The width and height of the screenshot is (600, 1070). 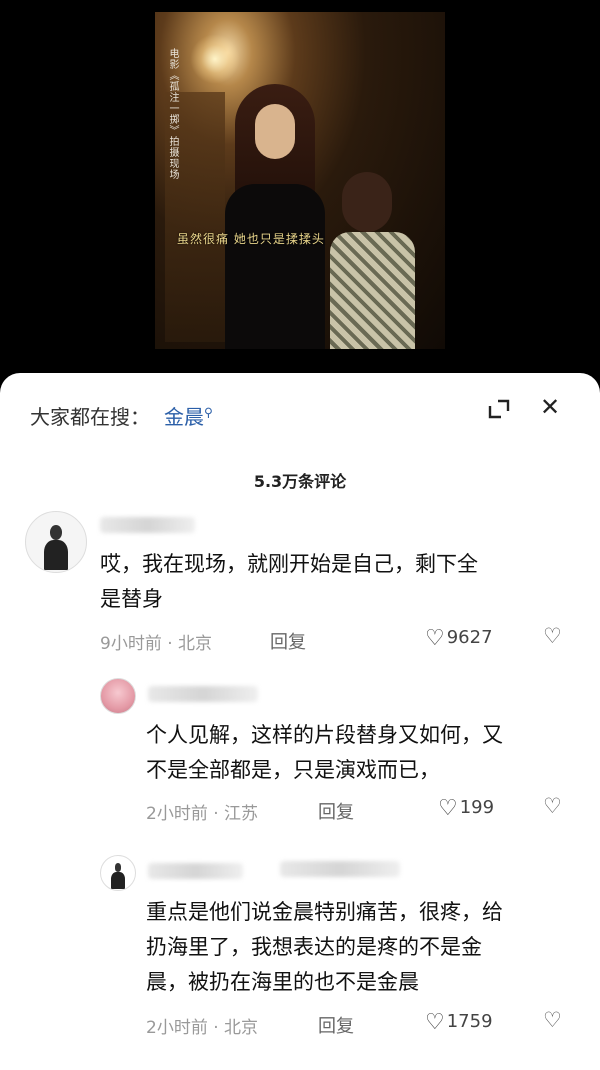 I want to click on search-suggestion: 大家都在搜： 金晨⚲, so click(x=121, y=415).